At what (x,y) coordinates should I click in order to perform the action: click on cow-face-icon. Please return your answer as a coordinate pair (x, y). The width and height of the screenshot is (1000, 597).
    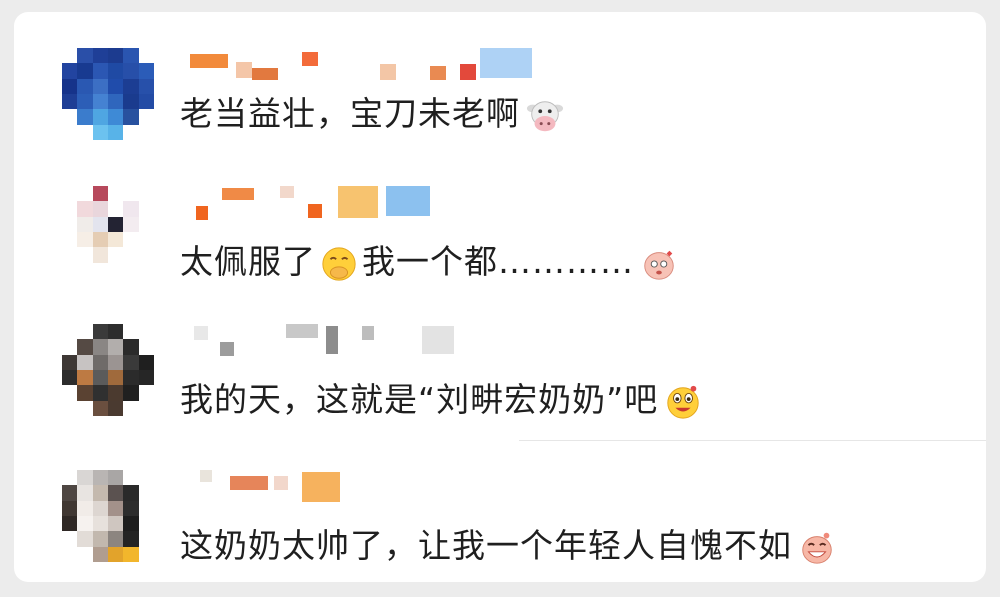
    Looking at the image, I should click on (545, 115).